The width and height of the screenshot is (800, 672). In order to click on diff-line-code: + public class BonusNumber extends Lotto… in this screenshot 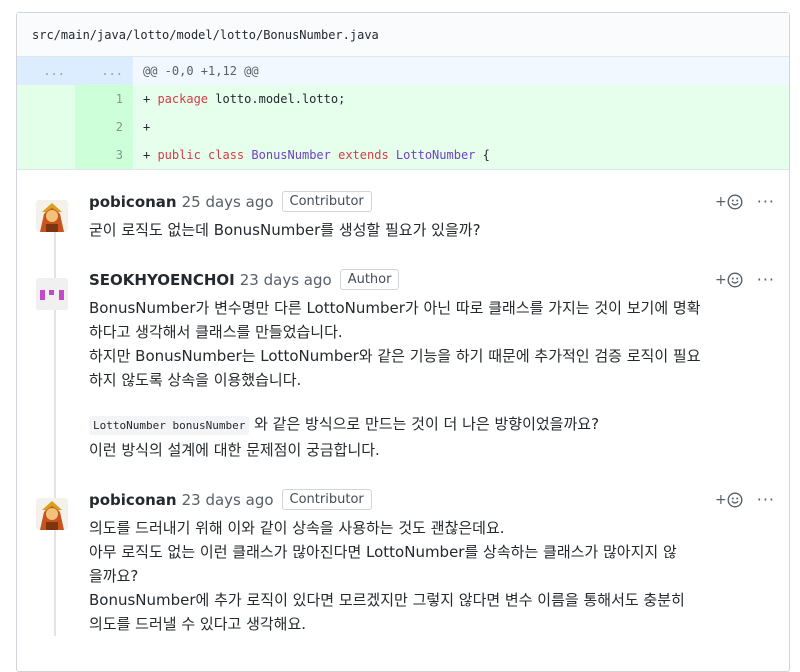, I will do `click(461, 155)`.